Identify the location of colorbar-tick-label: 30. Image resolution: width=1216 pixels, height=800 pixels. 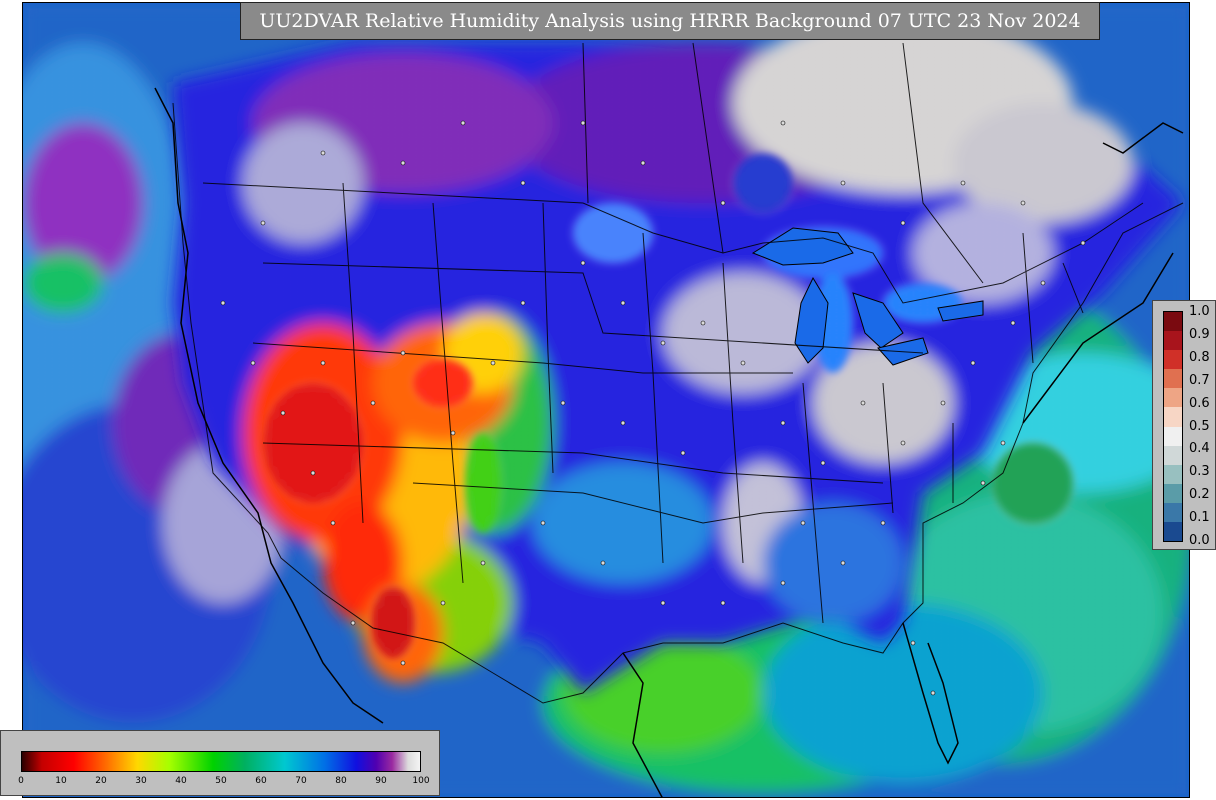
(141, 781).